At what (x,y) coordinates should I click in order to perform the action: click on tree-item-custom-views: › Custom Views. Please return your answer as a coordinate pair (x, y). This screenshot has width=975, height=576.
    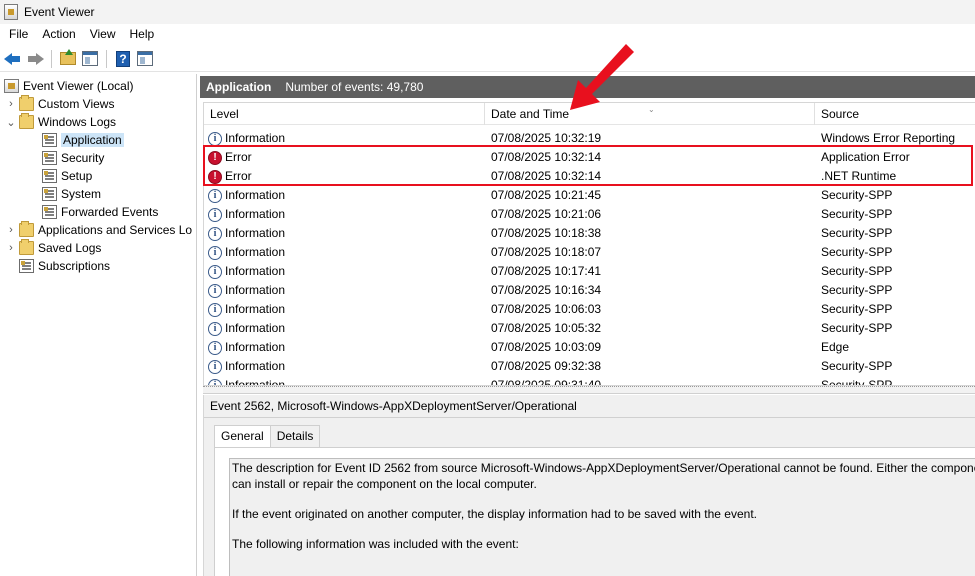
    Looking at the image, I should click on (60, 104).